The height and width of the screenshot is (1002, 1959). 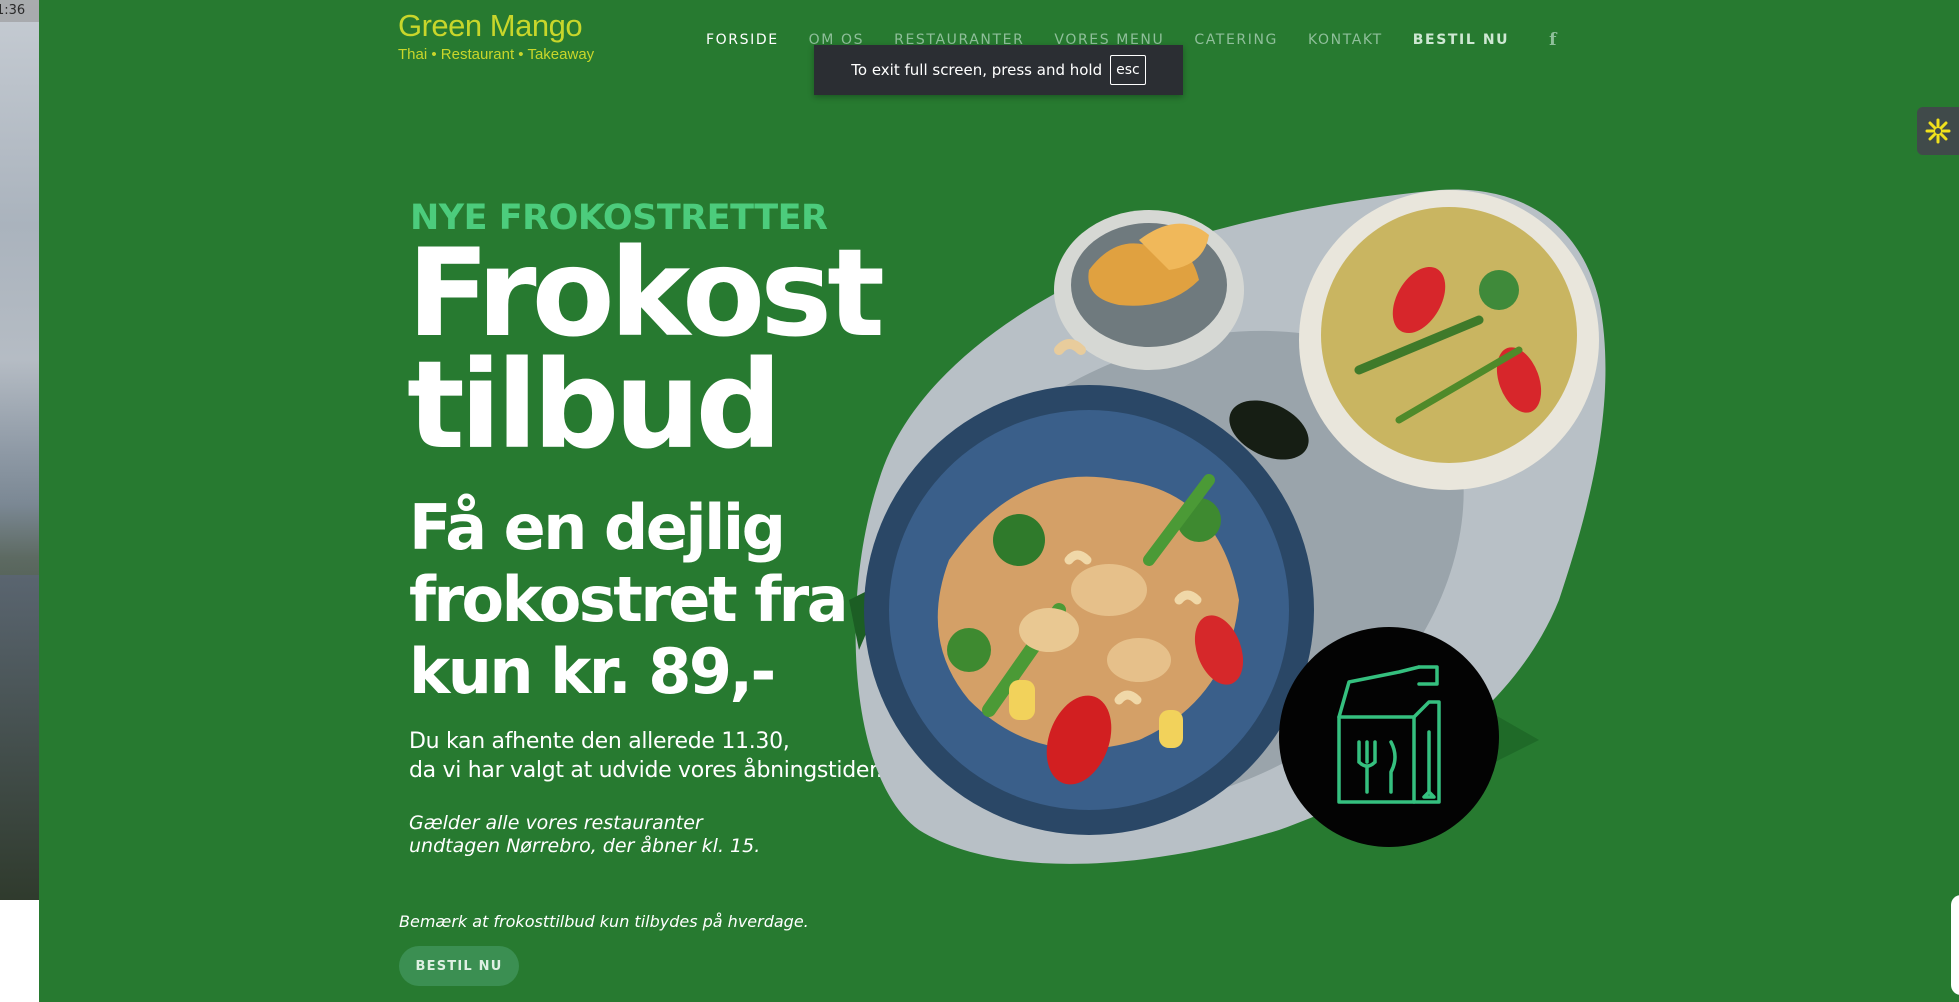 I want to click on headline-line-1: Frokost, so click(x=646, y=293).